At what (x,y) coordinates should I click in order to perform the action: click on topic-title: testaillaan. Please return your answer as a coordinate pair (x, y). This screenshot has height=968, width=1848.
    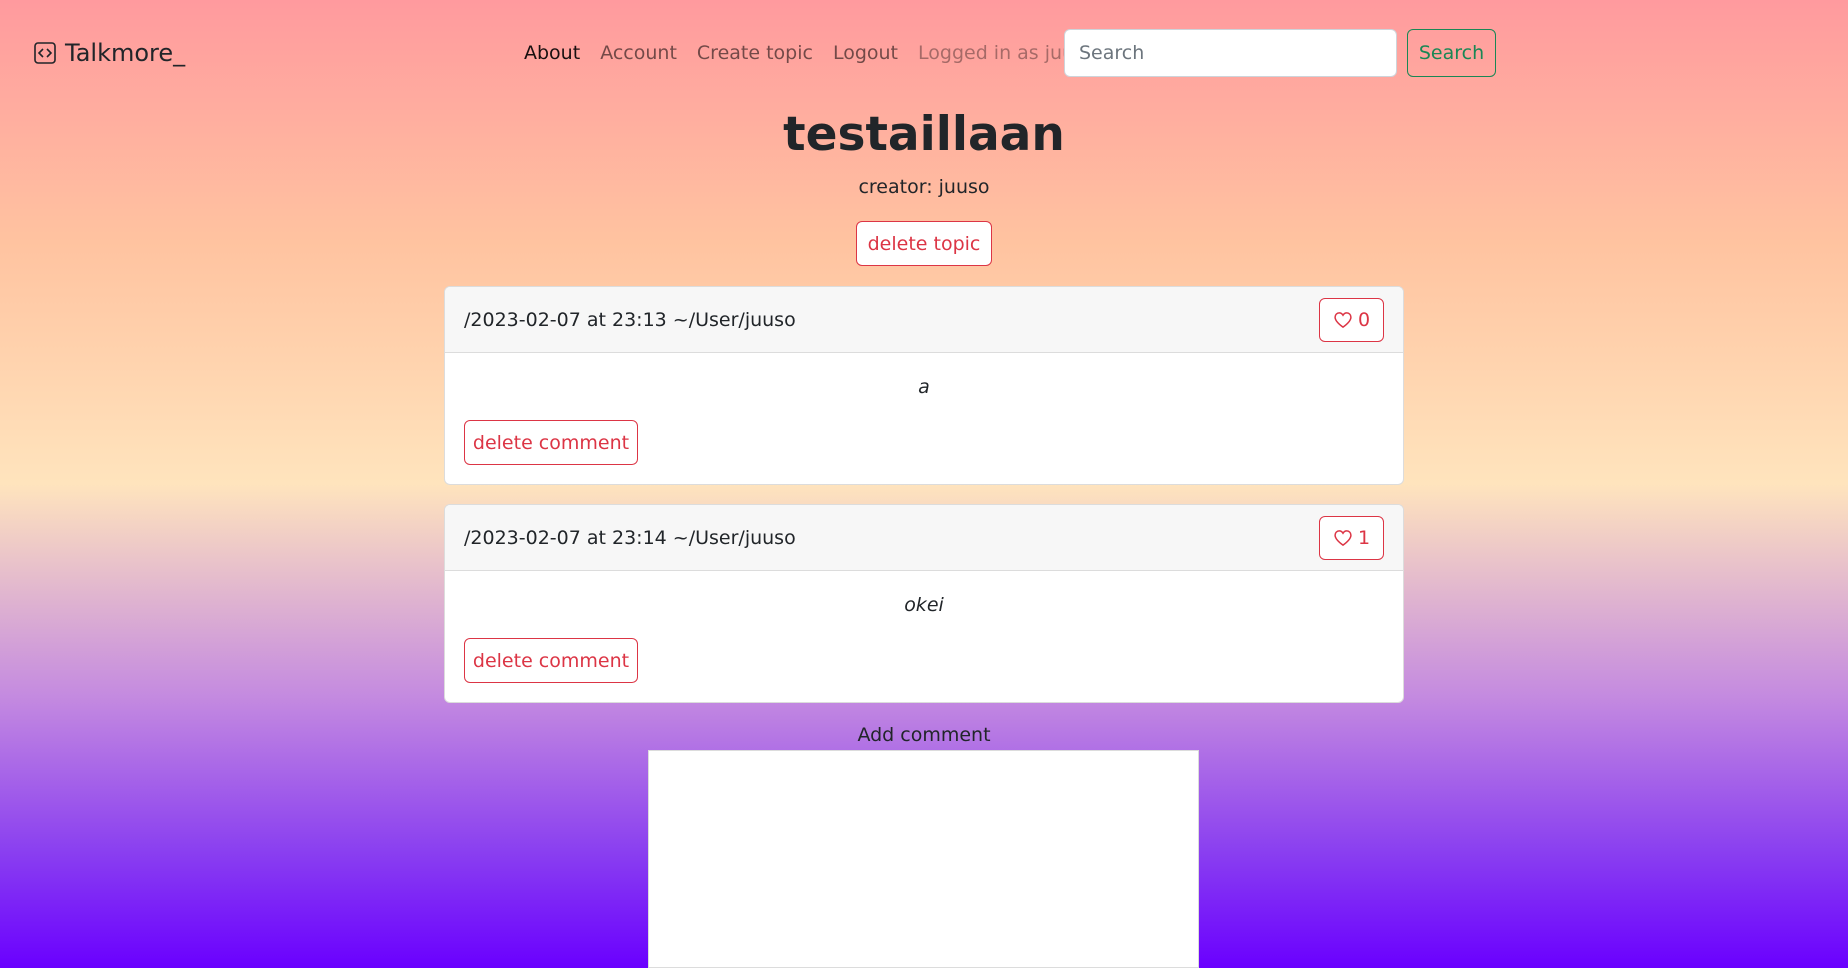
    Looking at the image, I should click on (924, 134).